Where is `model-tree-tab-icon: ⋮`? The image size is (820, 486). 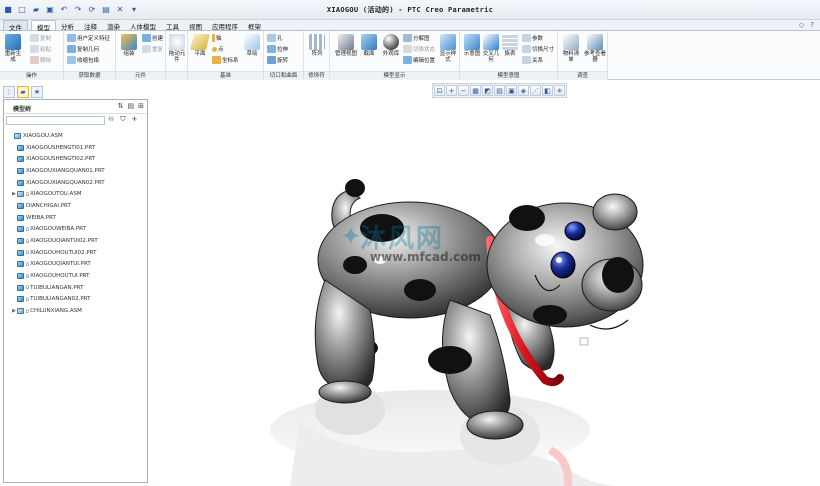 model-tree-tab-icon: ⋮ is located at coordinates (9, 92).